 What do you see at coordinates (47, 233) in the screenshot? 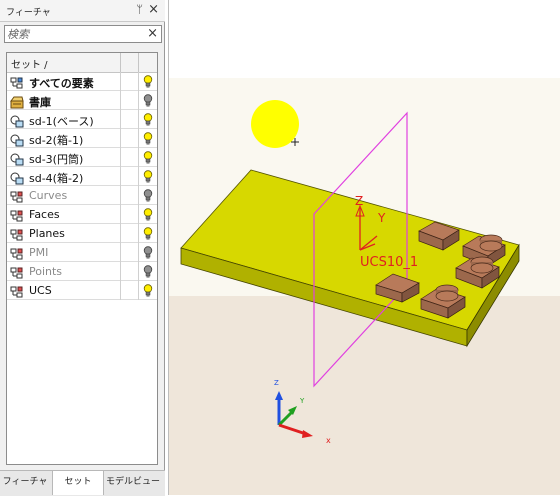
I see `tree-row-label: Planes` at bounding box center [47, 233].